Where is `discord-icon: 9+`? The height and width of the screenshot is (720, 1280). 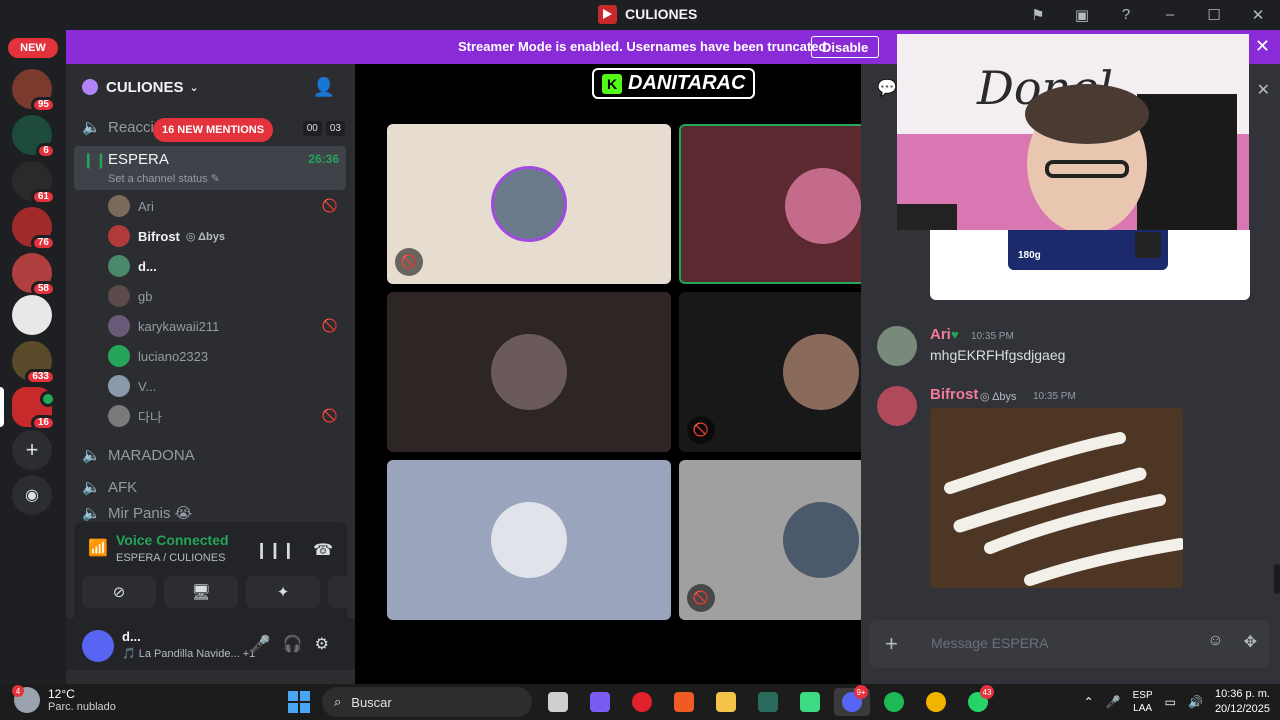 discord-icon: 9+ is located at coordinates (852, 700).